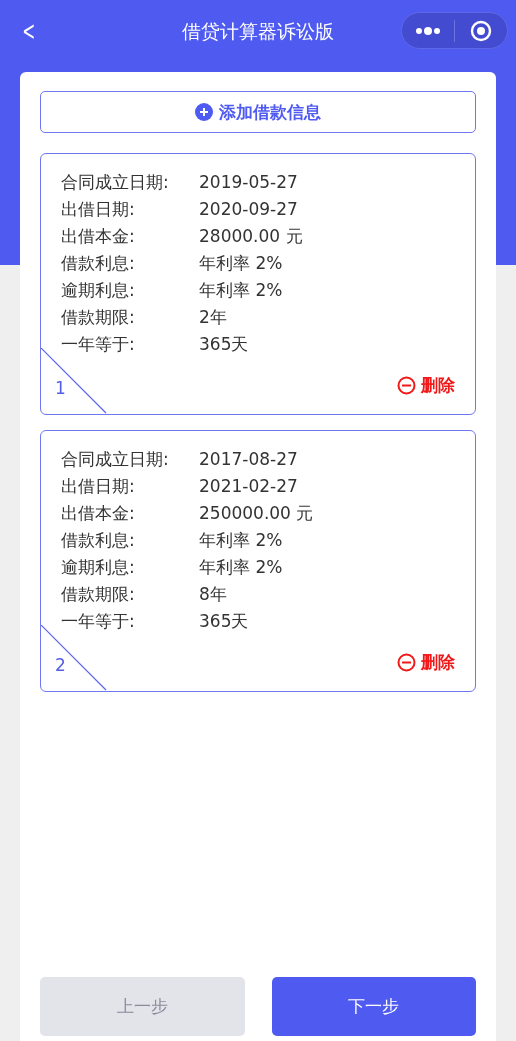 The height and width of the screenshot is (1041, 516). I want to click on back-button: <, so click(28, 31).